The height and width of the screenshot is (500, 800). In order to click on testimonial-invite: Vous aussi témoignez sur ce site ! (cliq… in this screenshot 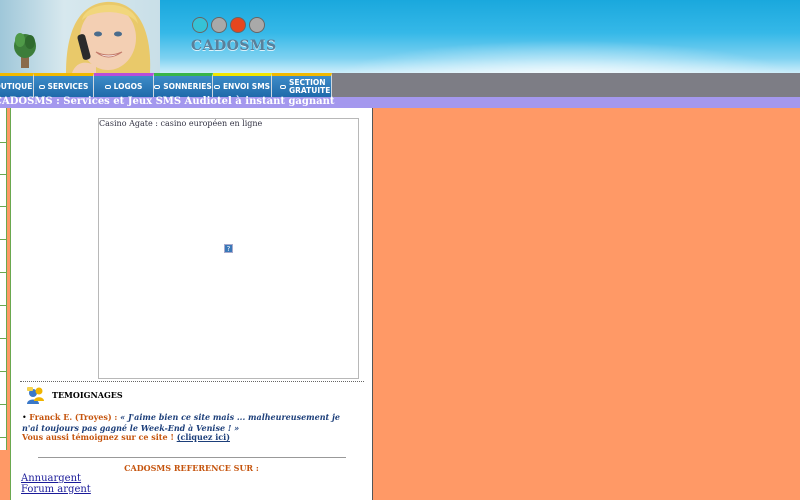, I will do `click(126, 437)`.